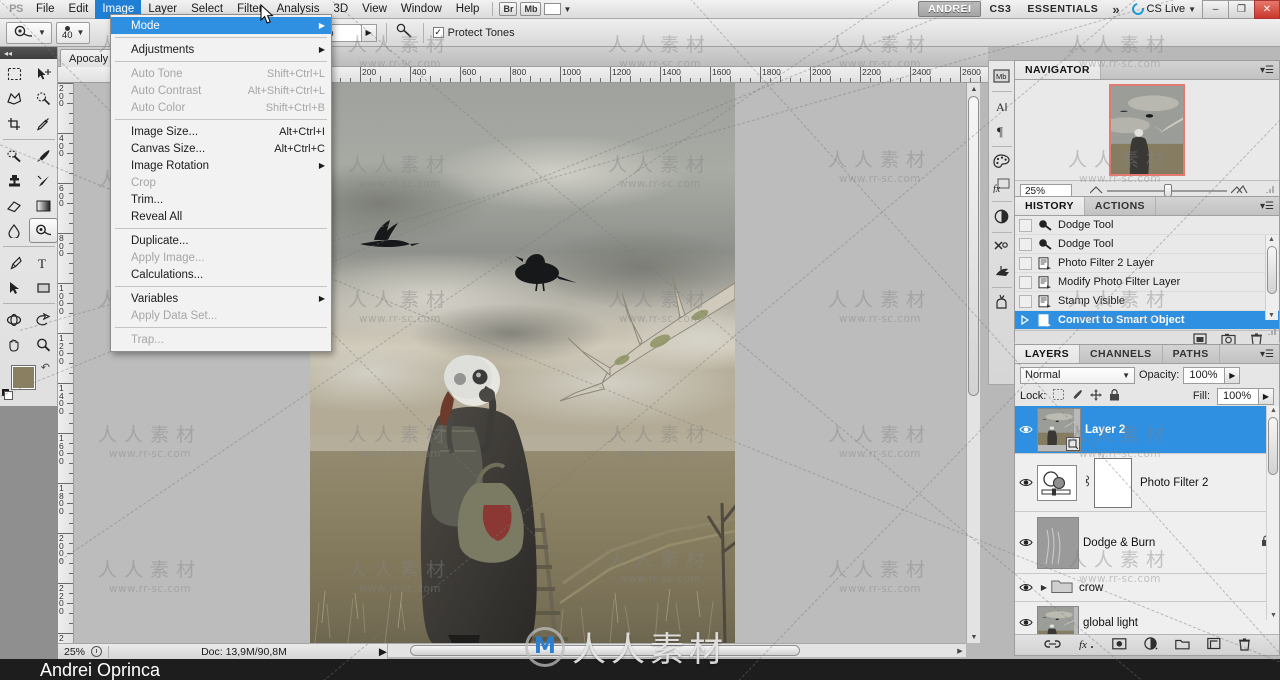  I want to click on layer-row: Dodge & Burn, so click(1147, 543).